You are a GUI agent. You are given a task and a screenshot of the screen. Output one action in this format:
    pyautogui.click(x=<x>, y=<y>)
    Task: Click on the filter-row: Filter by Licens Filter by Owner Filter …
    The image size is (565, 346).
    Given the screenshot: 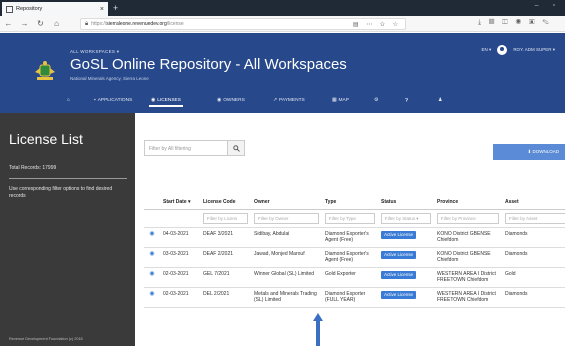 What is the action you would take?
    pyautogui.click(x=354, y=218)
    